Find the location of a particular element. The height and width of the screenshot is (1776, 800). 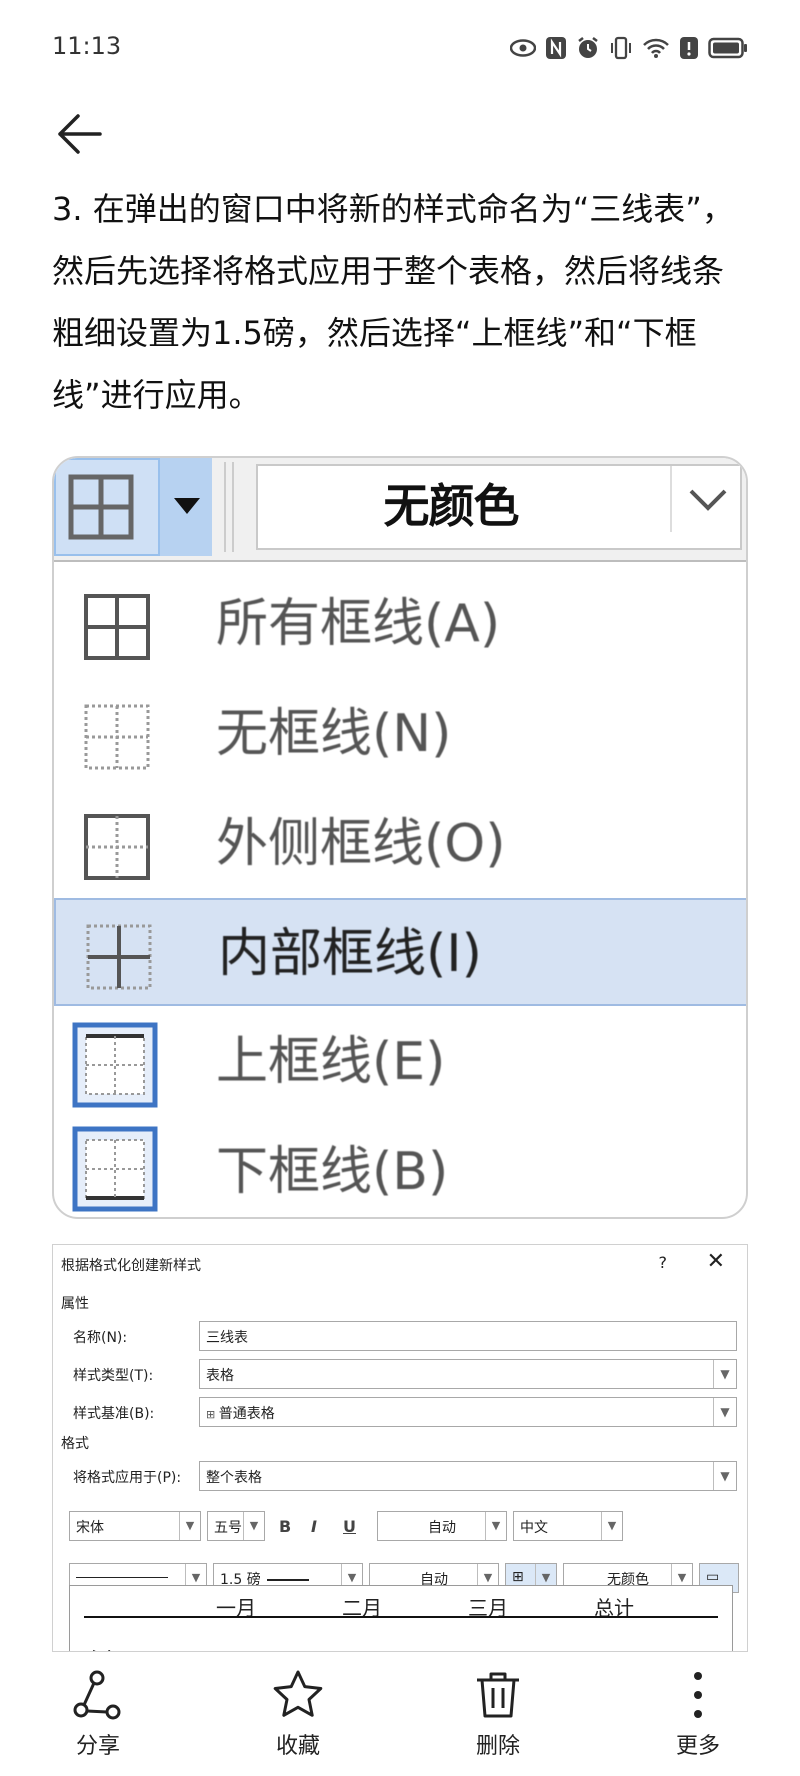

border-dropdown-arrow is located at coordinates (185, 507).